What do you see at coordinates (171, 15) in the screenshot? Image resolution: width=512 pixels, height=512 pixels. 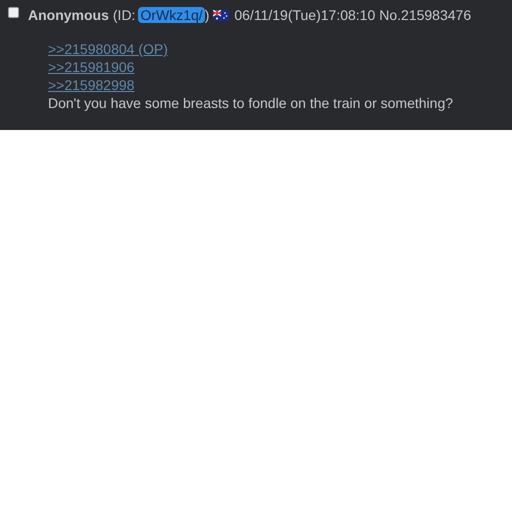 I see `poster-id: OrWkz1q/` at bounding box center [171, 15].